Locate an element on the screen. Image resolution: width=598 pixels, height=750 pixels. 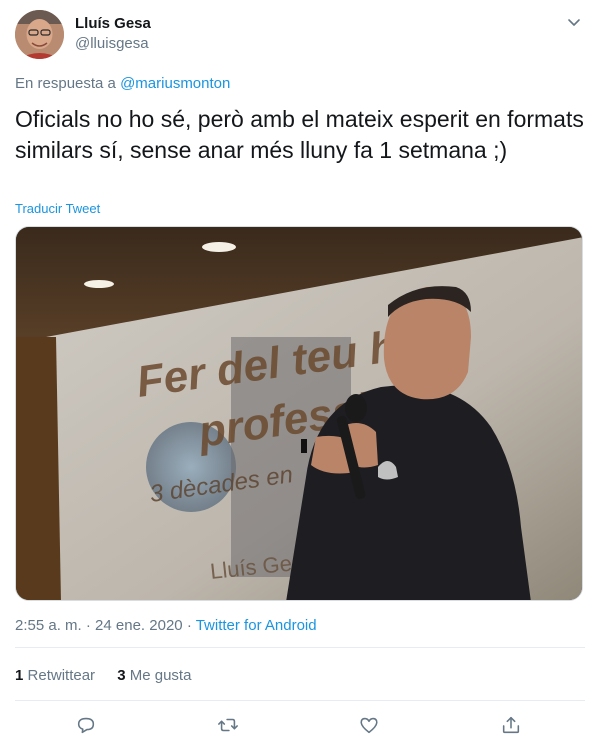
reply-prefix: En respuesta a is located at coordinates (65, 83).